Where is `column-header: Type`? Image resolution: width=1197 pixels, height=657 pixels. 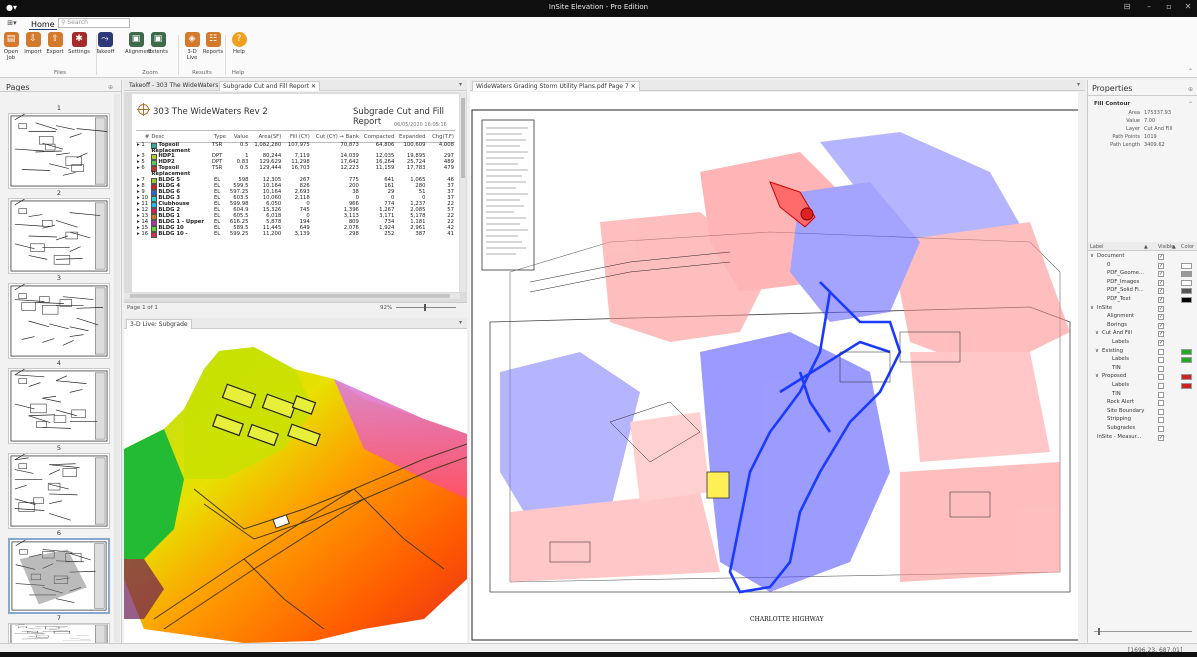
column-header: Type is located at coordinates (217, 137).